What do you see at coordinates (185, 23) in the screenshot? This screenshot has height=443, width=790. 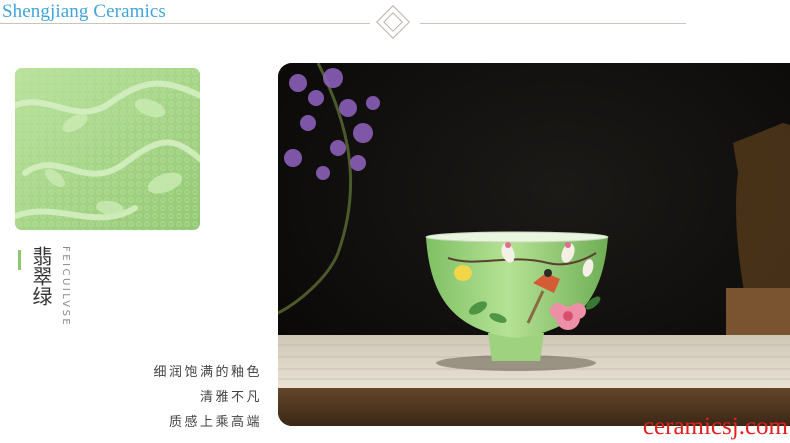 I see `header-rule-left` at bounding box center [185, 23].